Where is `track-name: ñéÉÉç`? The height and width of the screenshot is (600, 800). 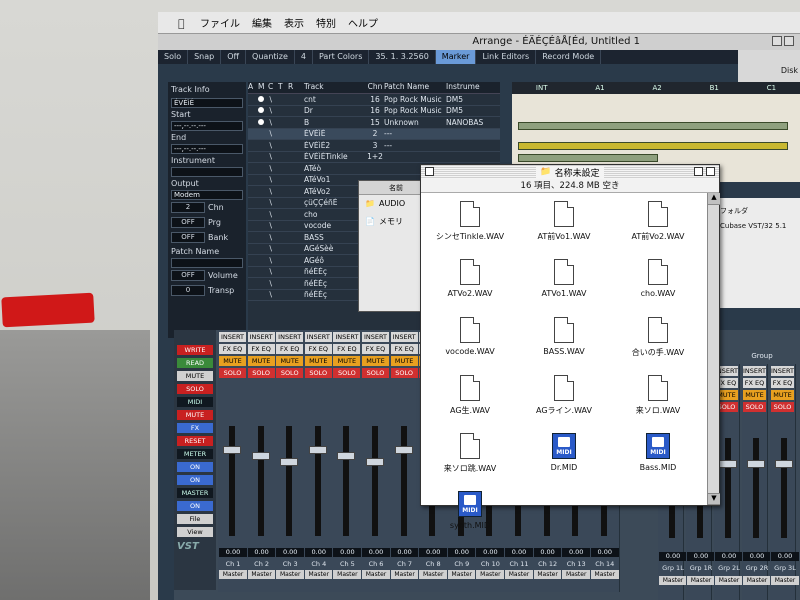
track-name: ñéÉÉç is located at coordinates (334, 294).